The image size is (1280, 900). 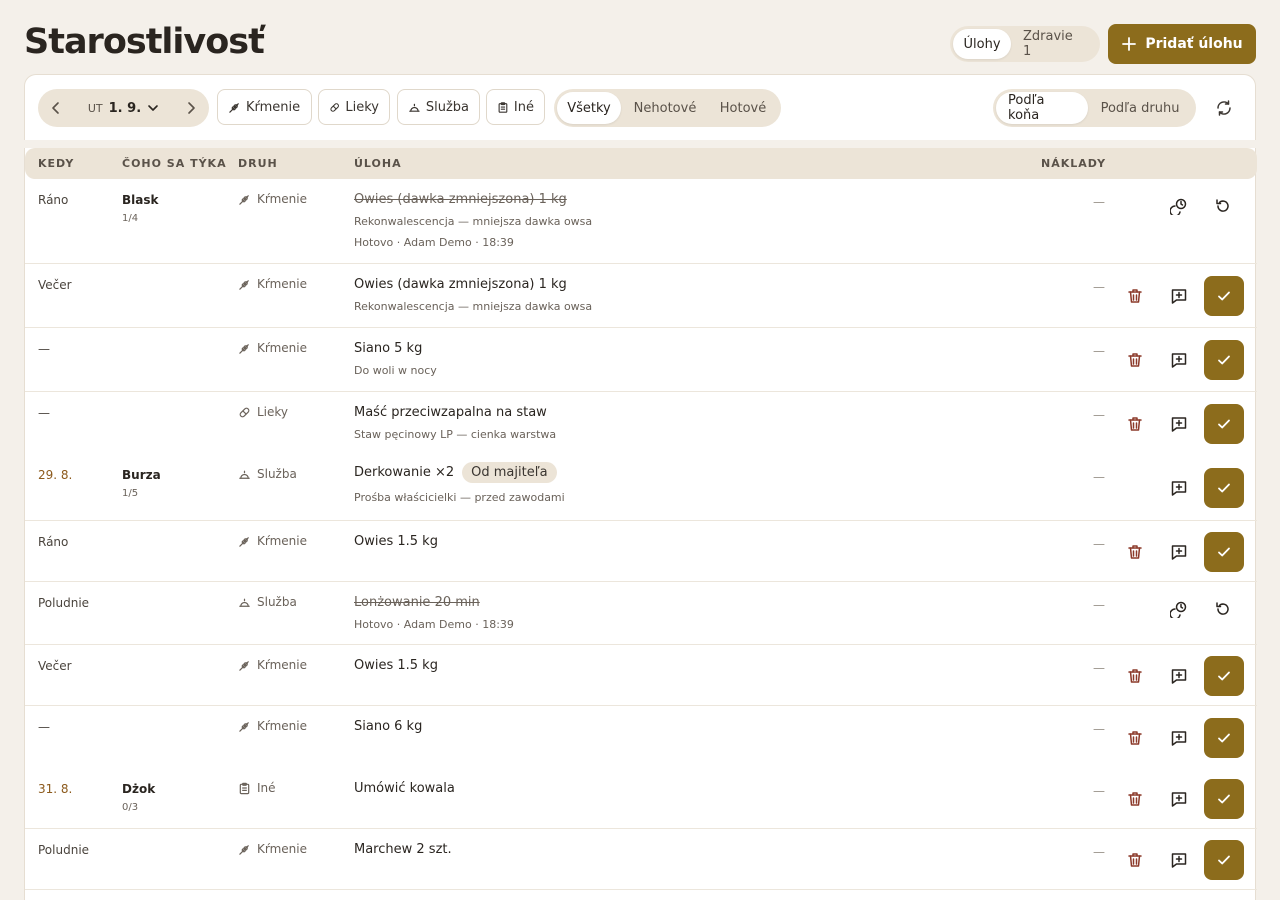 I want to click on filter-chip-service: Služba, so click(x=438, y=107).